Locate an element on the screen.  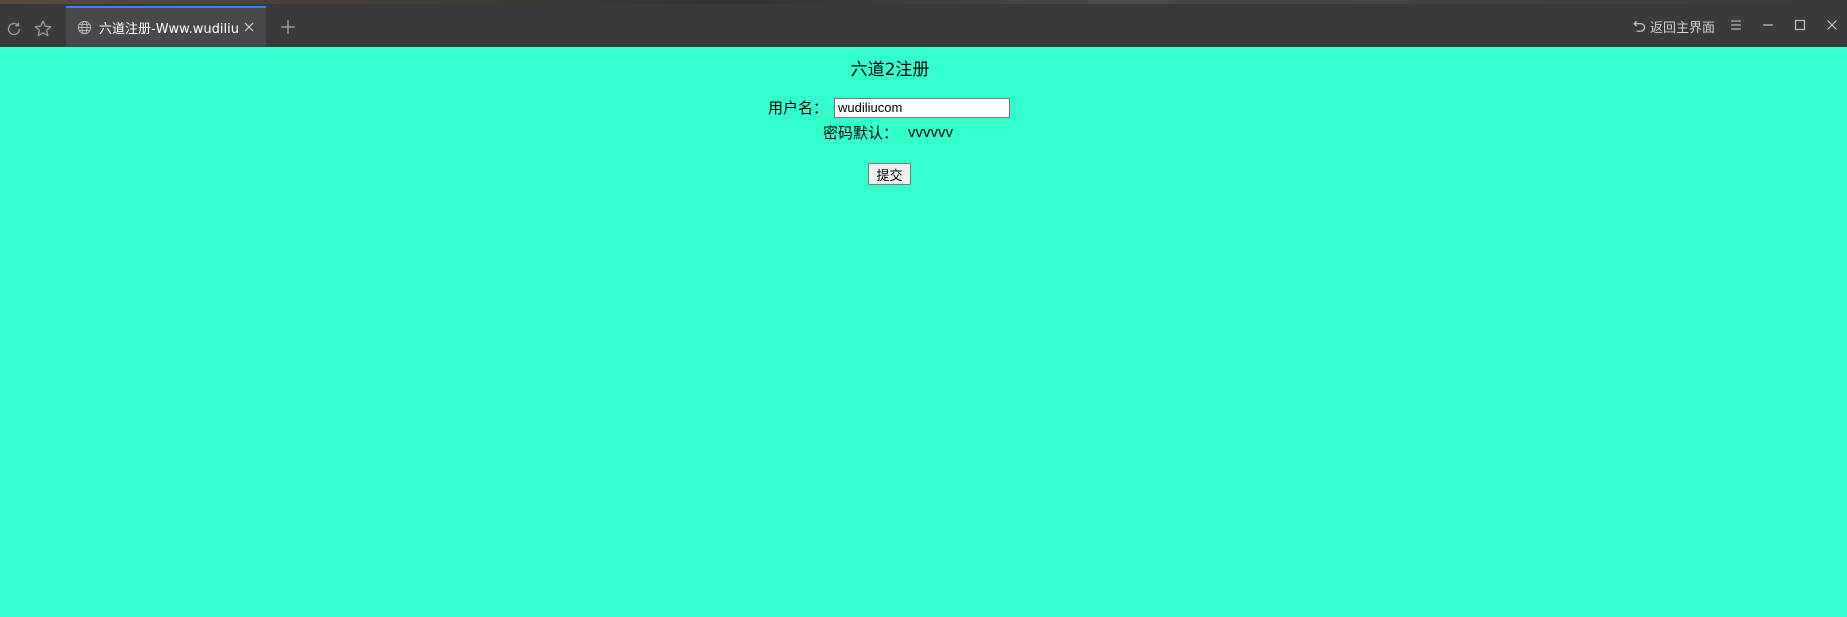
return-home-button: 返回主界面 is located at coordinates (1672, 26).